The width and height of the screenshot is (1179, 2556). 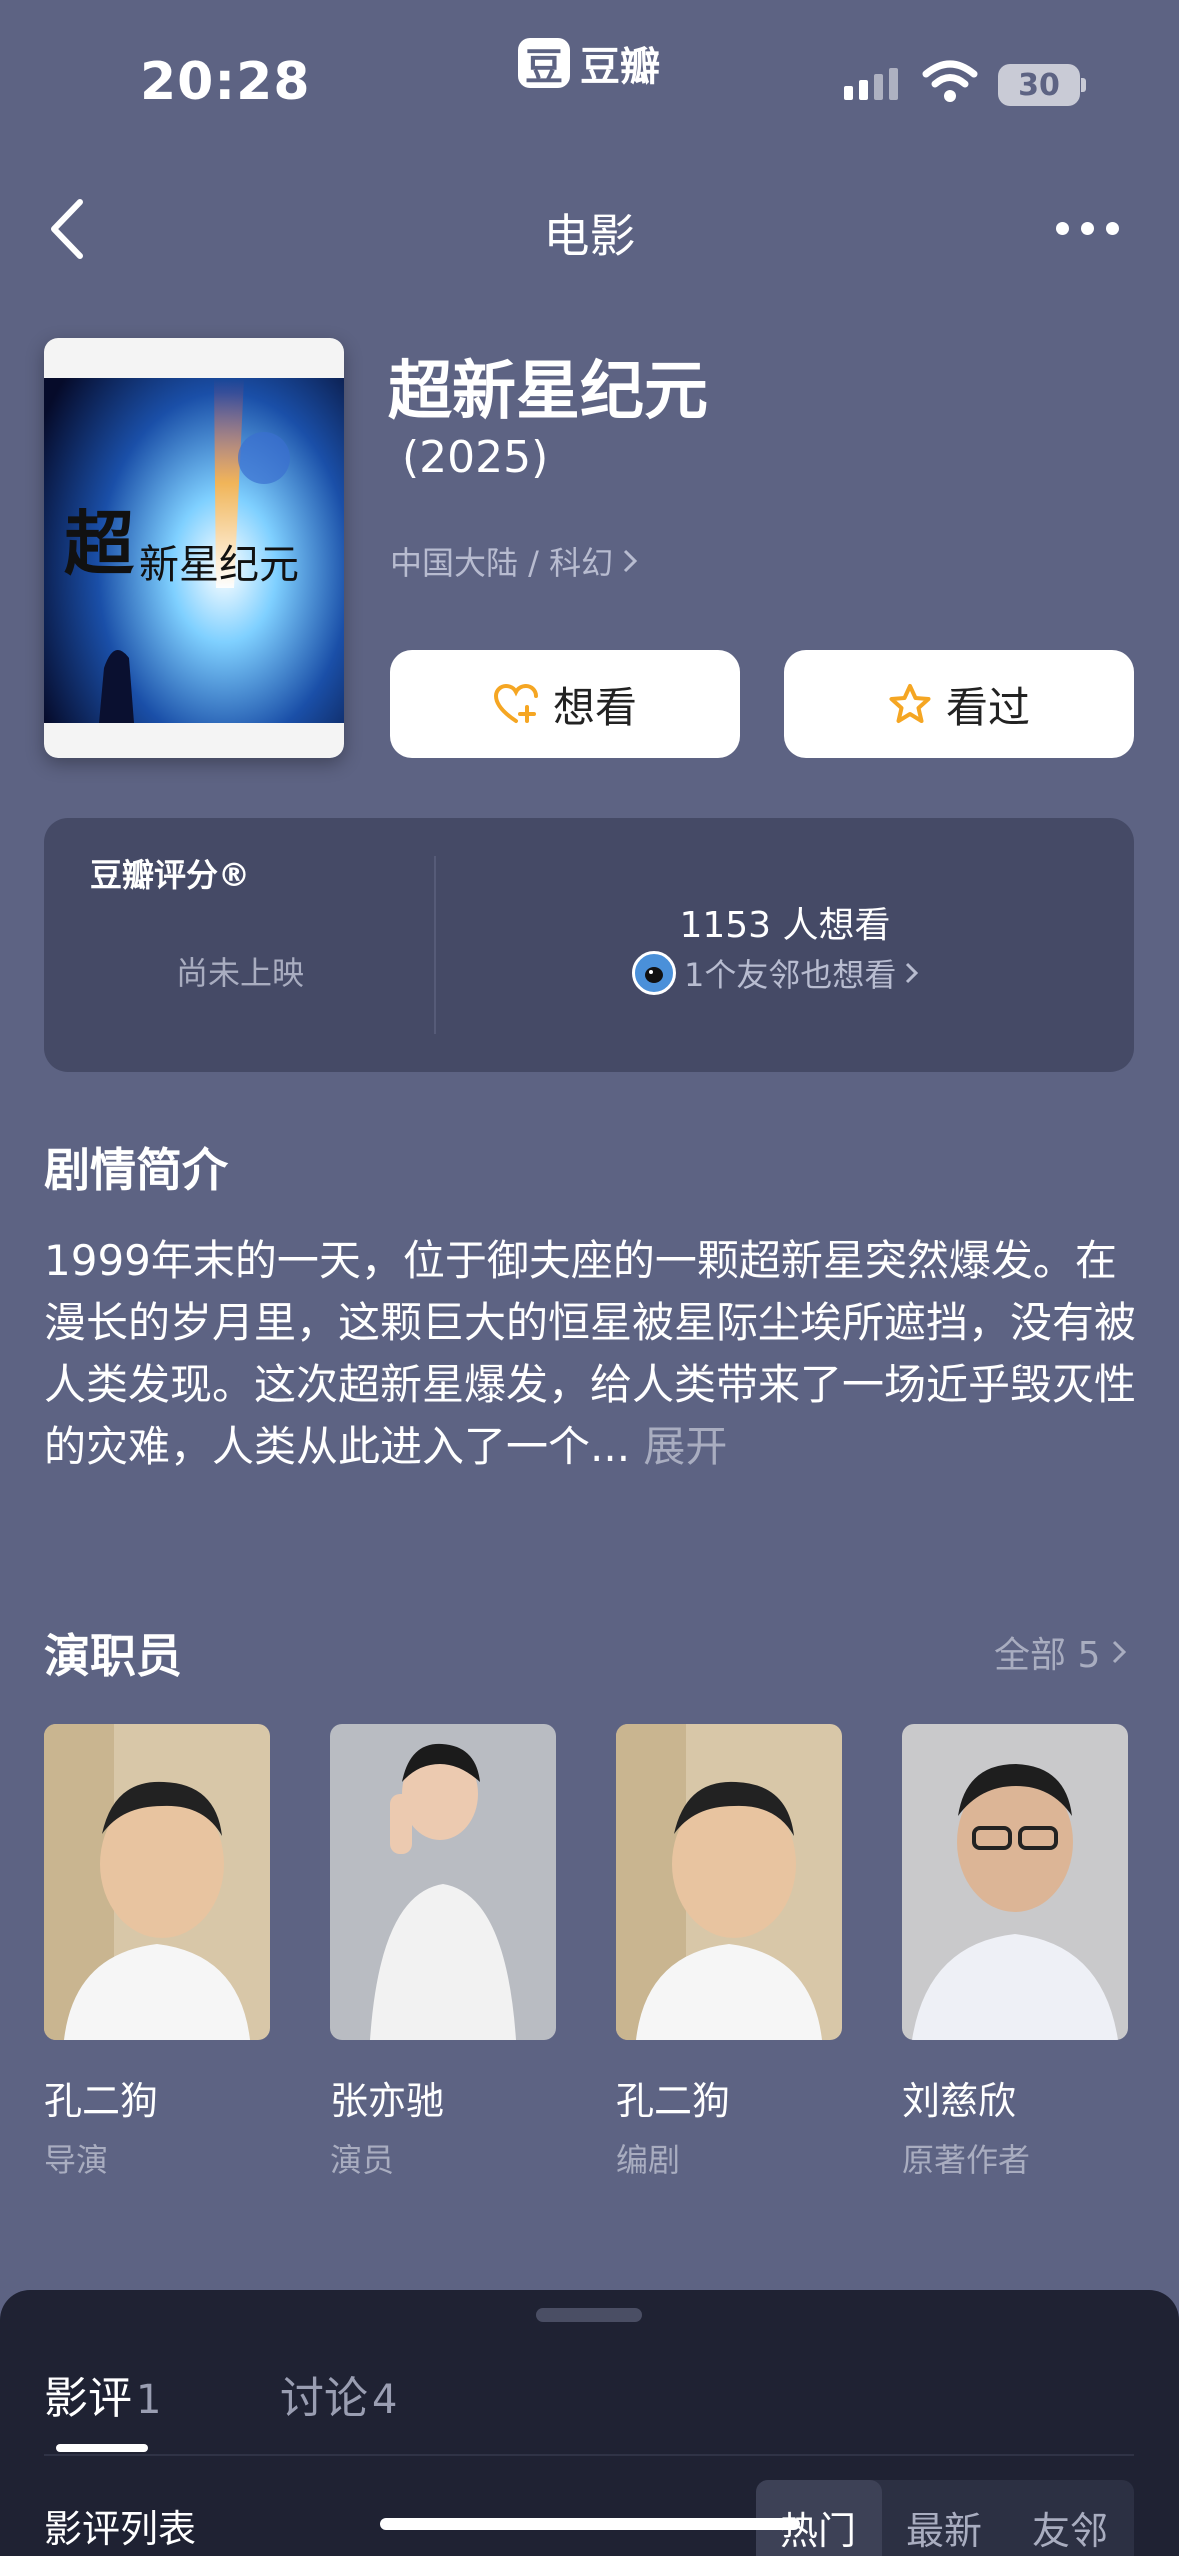 I want to click on want-count: 1153 人想看, so click(x=785, y=925).